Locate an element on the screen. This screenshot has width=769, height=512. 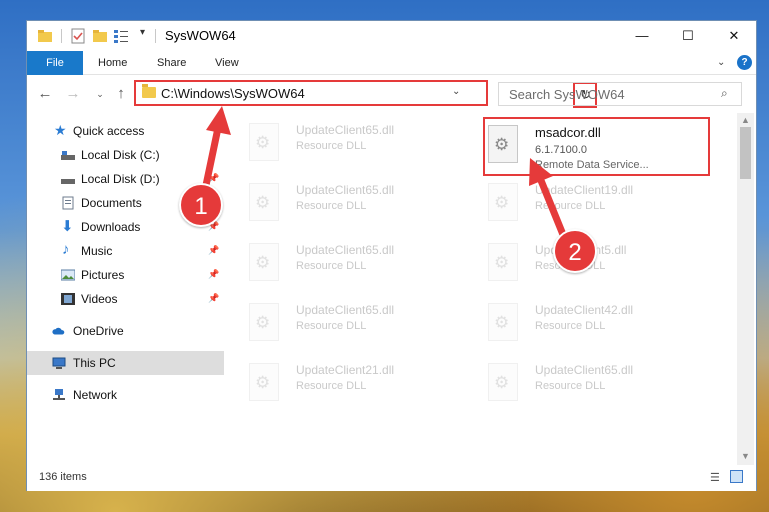
pc-icon is located at coordinates (59, 363).